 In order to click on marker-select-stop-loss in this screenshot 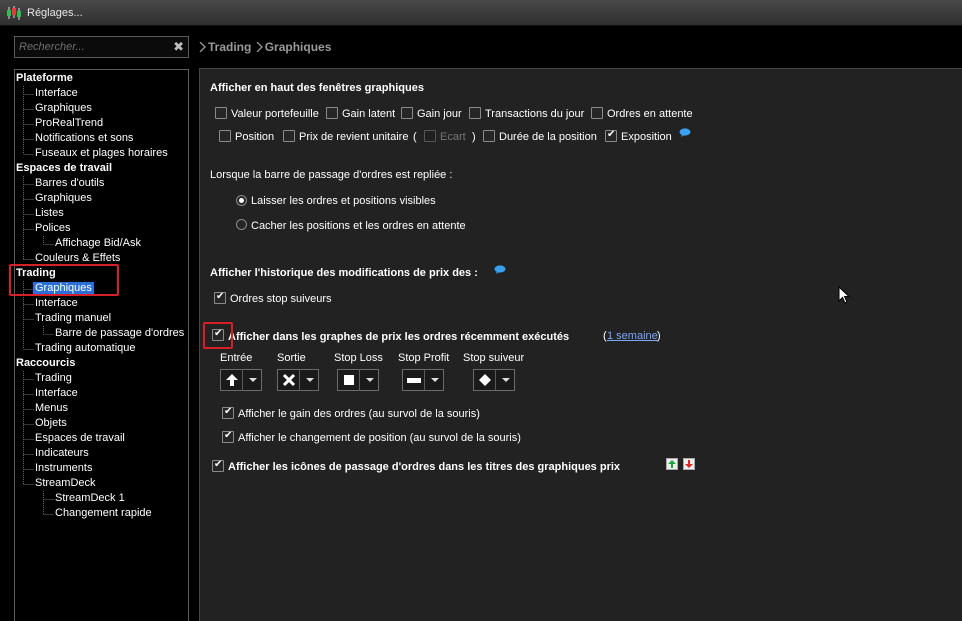, I will do `click(358, 380)`.